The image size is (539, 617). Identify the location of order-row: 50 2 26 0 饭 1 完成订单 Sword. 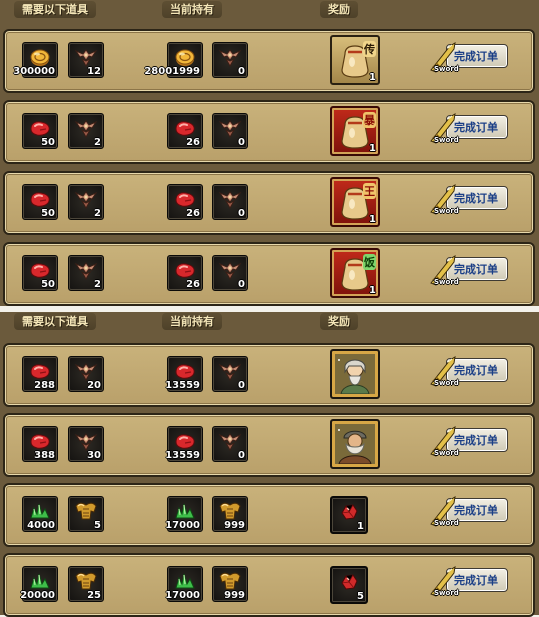
(269, 274).